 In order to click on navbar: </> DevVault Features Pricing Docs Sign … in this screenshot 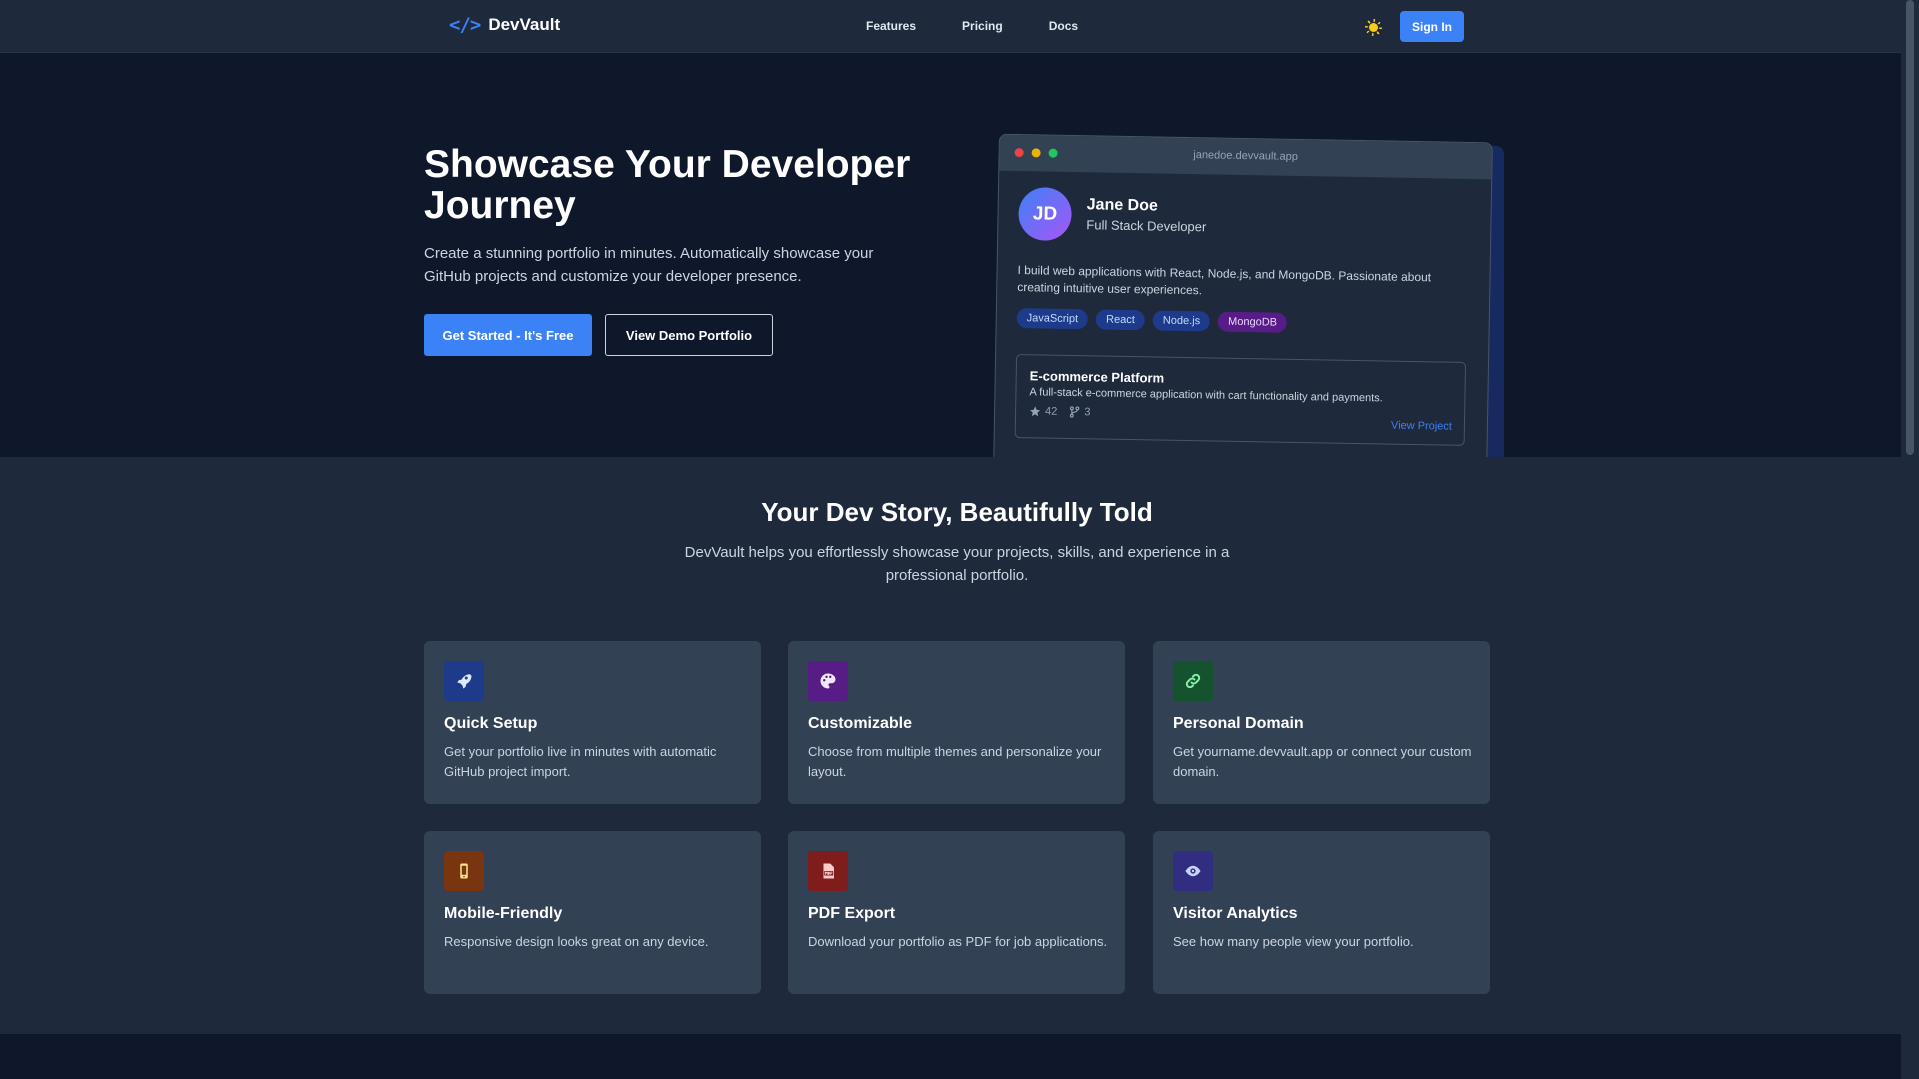, I will do `click(950, 26)`.